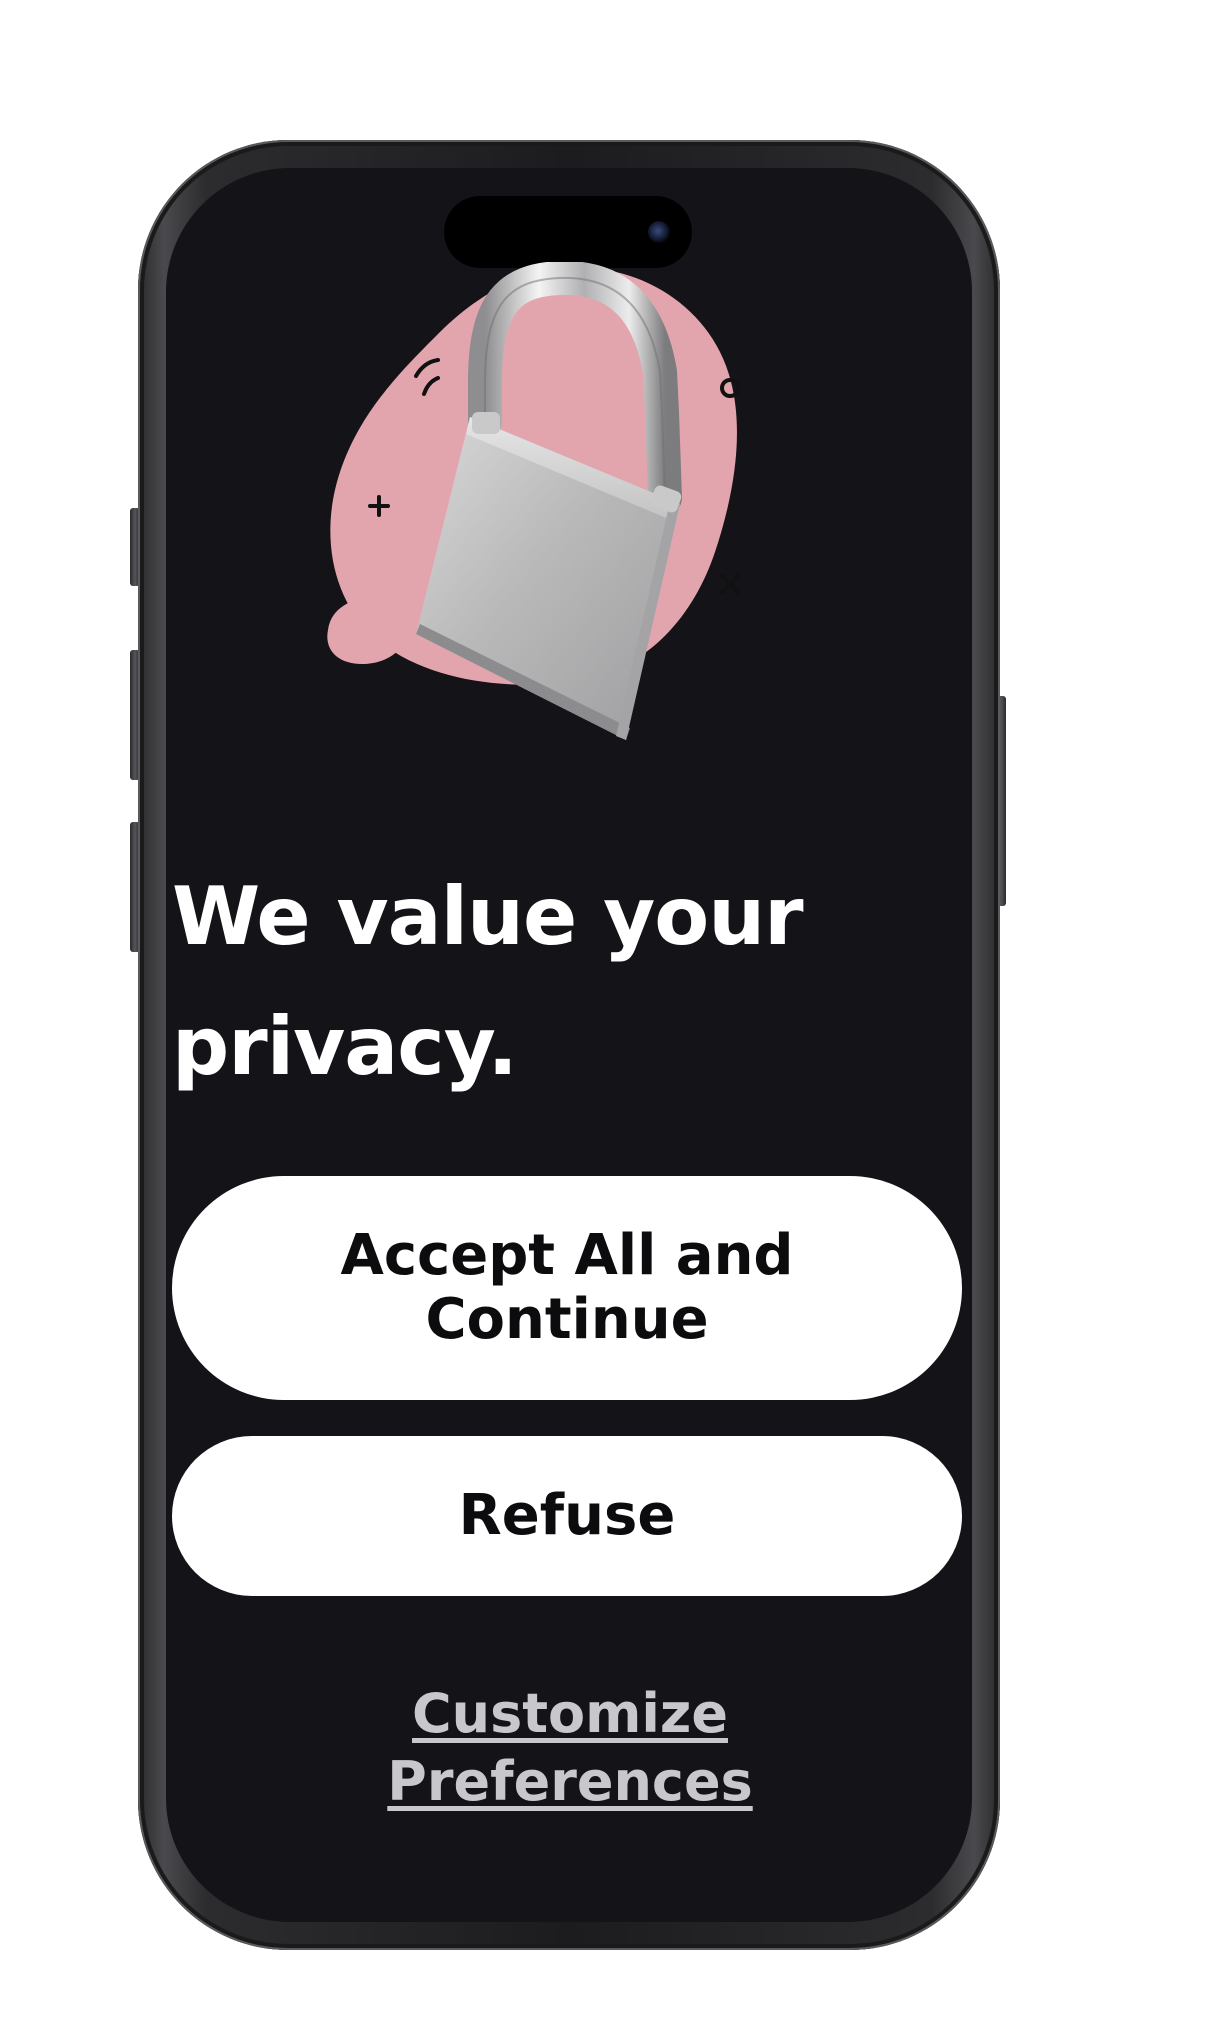  Describe the element at coordinates (659, 232) in the screenshot. I see `camera-icon` at that location.